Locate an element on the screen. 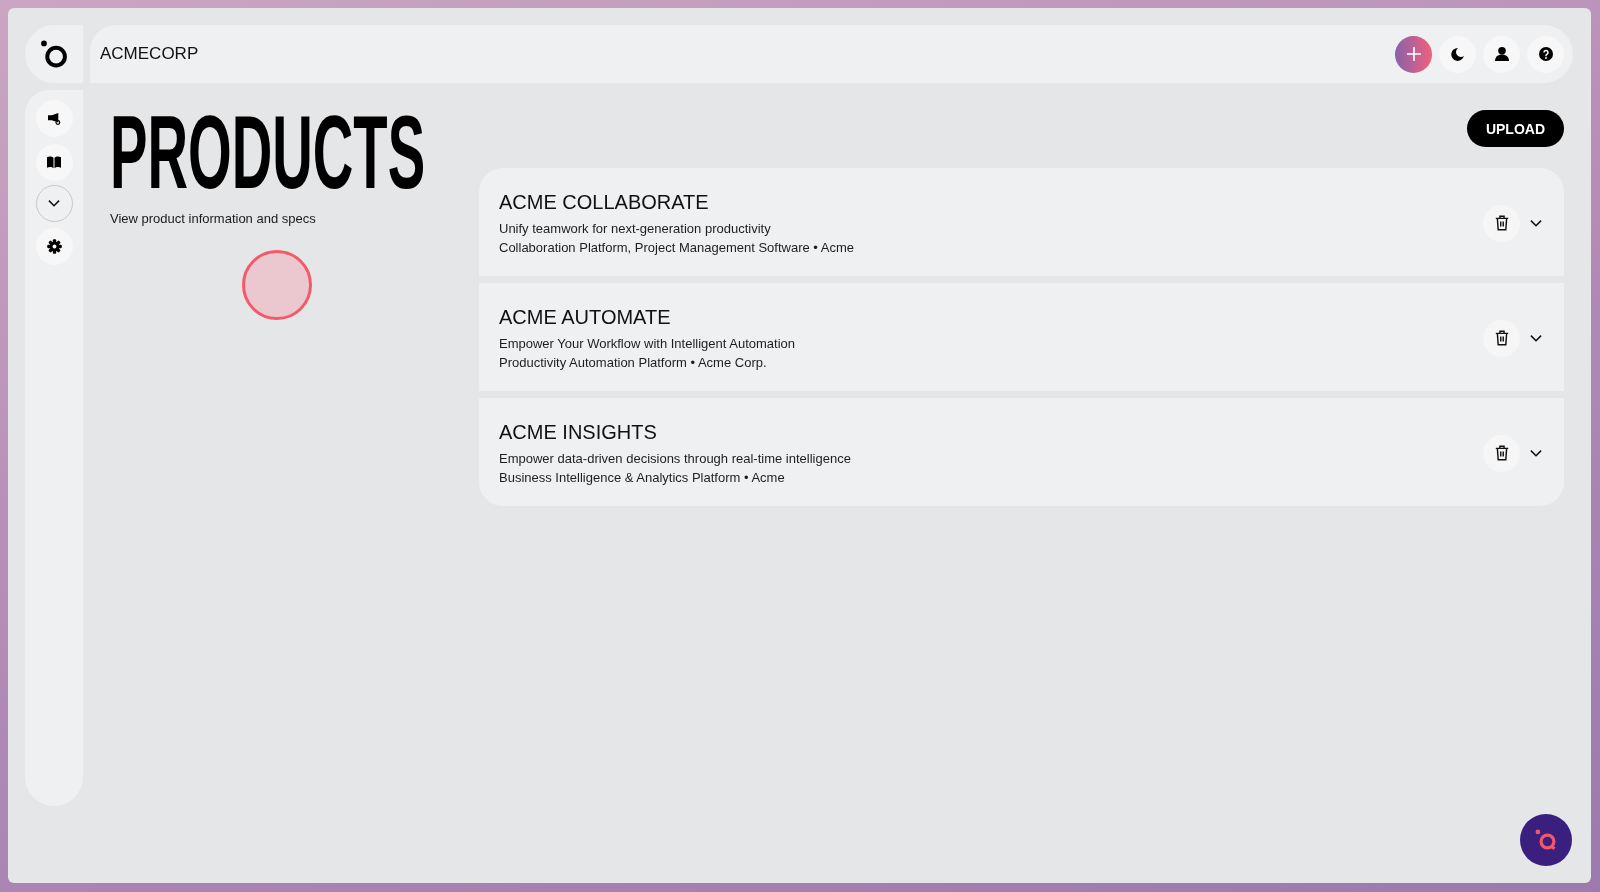  add-button is located at coordinates (1413, 54).